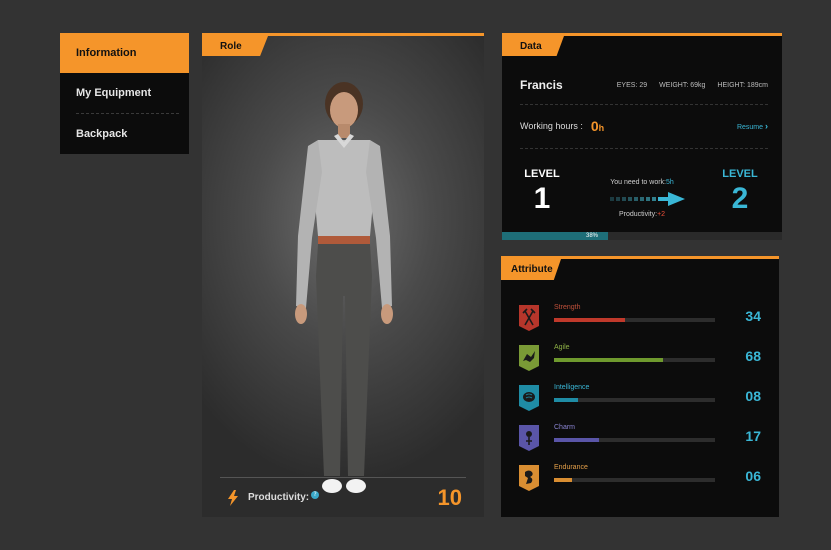  I want to click on work-needed-text: You need to work:5h, so click(642, 182).